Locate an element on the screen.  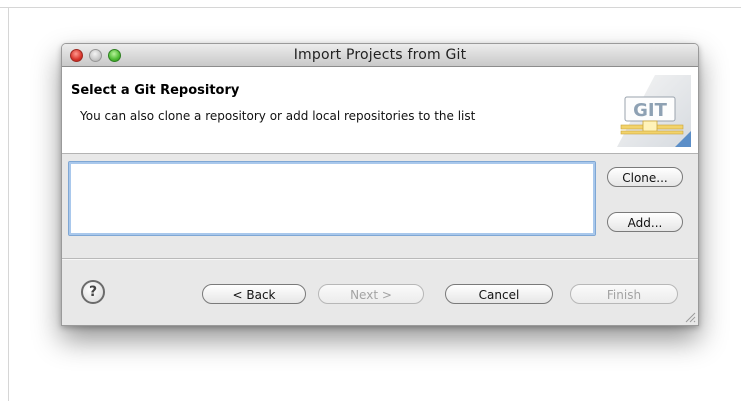
git-logo-text: GIT is located at coordinates (650, 110).